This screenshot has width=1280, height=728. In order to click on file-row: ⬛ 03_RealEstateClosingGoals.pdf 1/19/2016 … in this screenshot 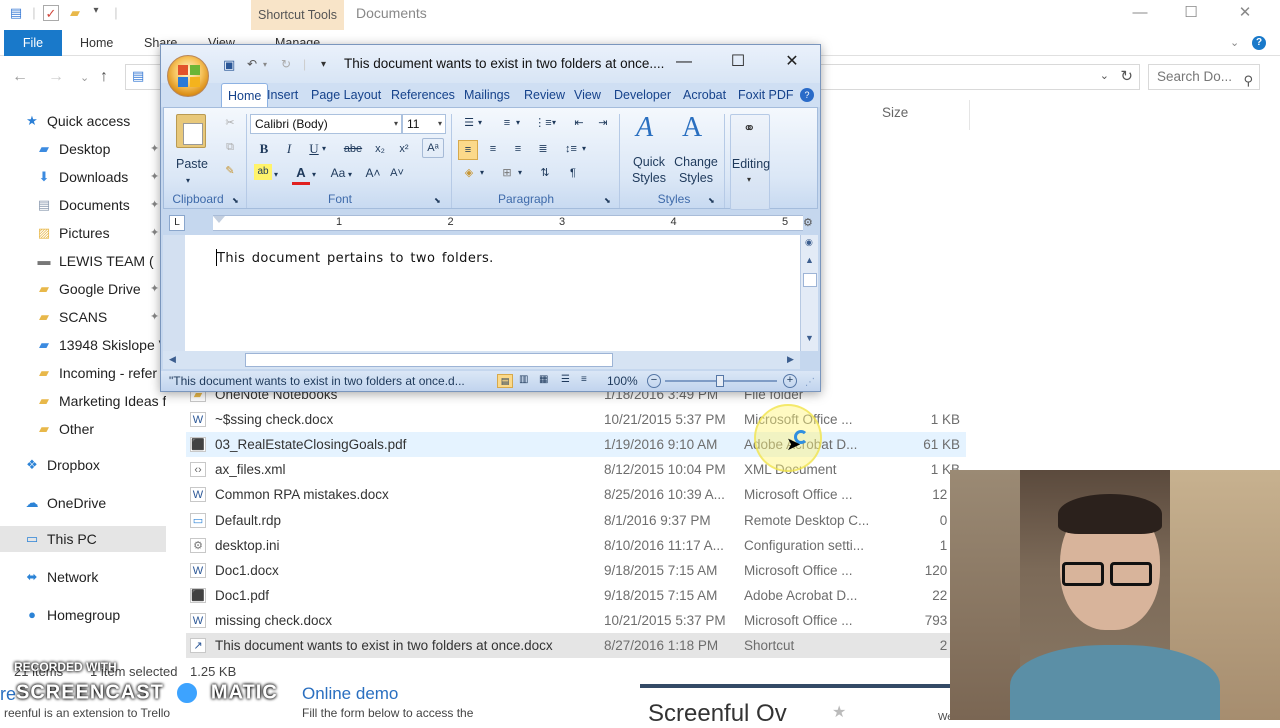, I will do `click(576, 445)`.